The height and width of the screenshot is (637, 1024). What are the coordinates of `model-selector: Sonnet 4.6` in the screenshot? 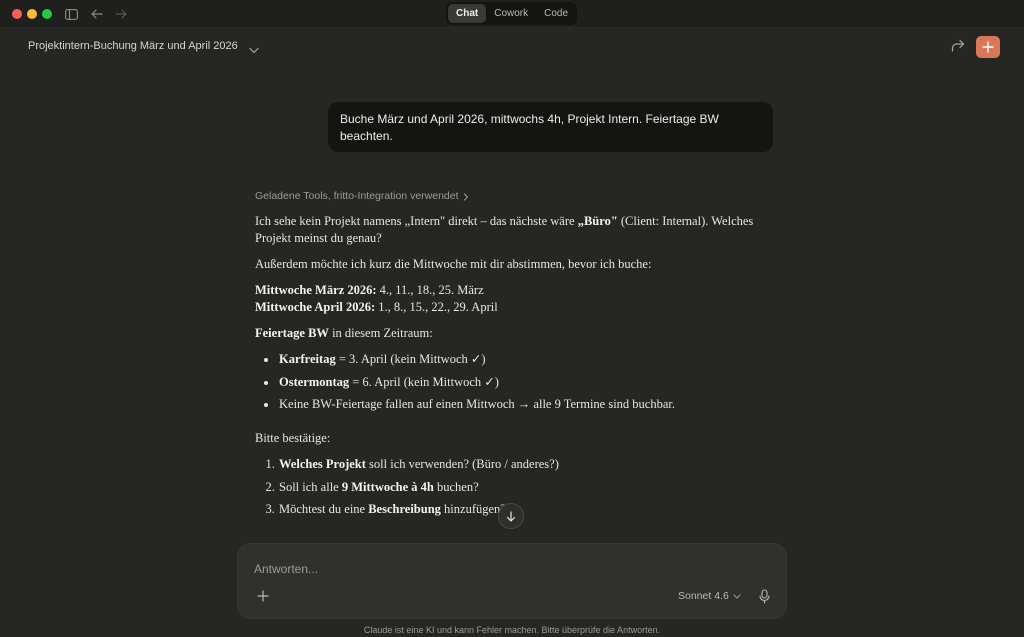 It's located at (709, 596).